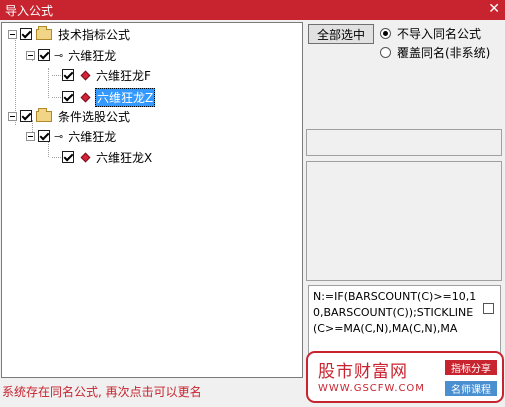 The width and height of the screenshot is (505, 407). Describe the element at coordinates (439, 34) in the screenshot. I see `radio-label: 不导入同名公式` at that location.